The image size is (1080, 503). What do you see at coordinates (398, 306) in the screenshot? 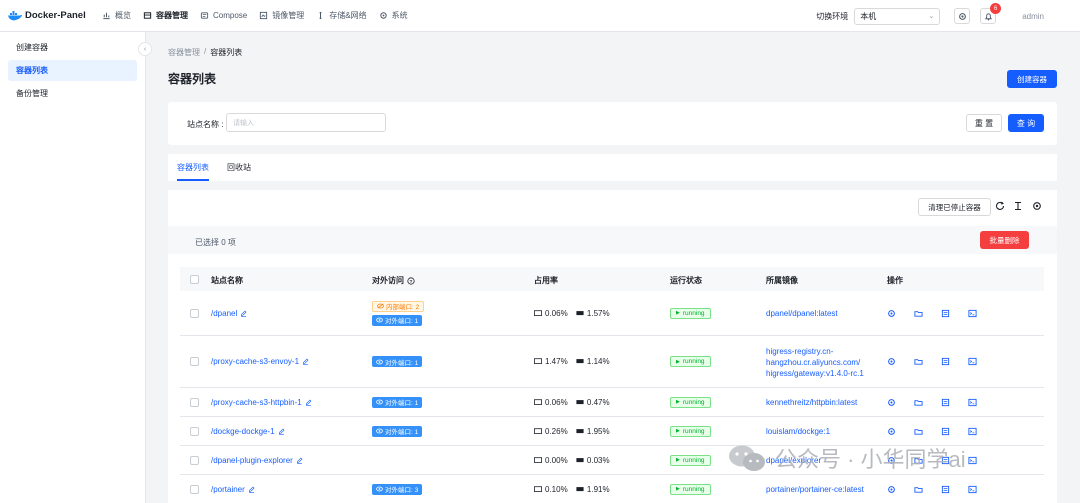
I see `internal-port-tag: 内部端口: 2` at bounding box center [398, 306].